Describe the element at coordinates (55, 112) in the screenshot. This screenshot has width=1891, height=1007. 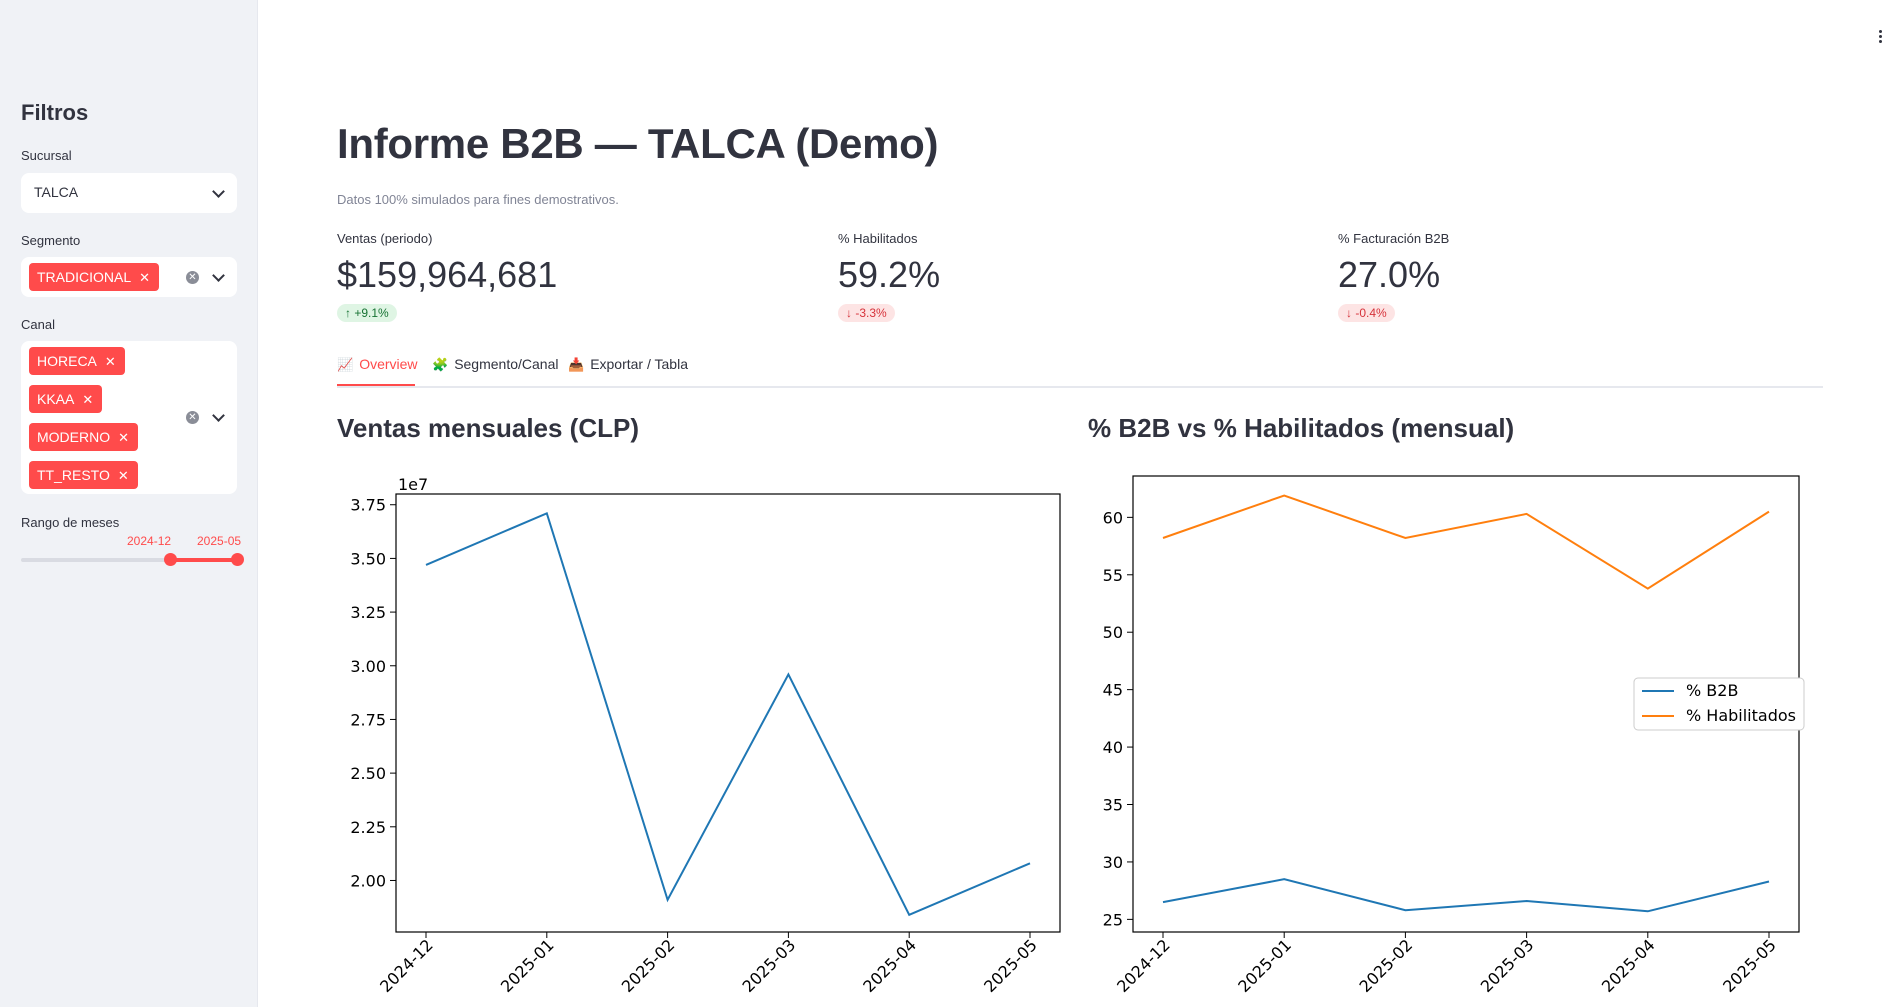
I see `sidebar-title: Filtros` at that location.